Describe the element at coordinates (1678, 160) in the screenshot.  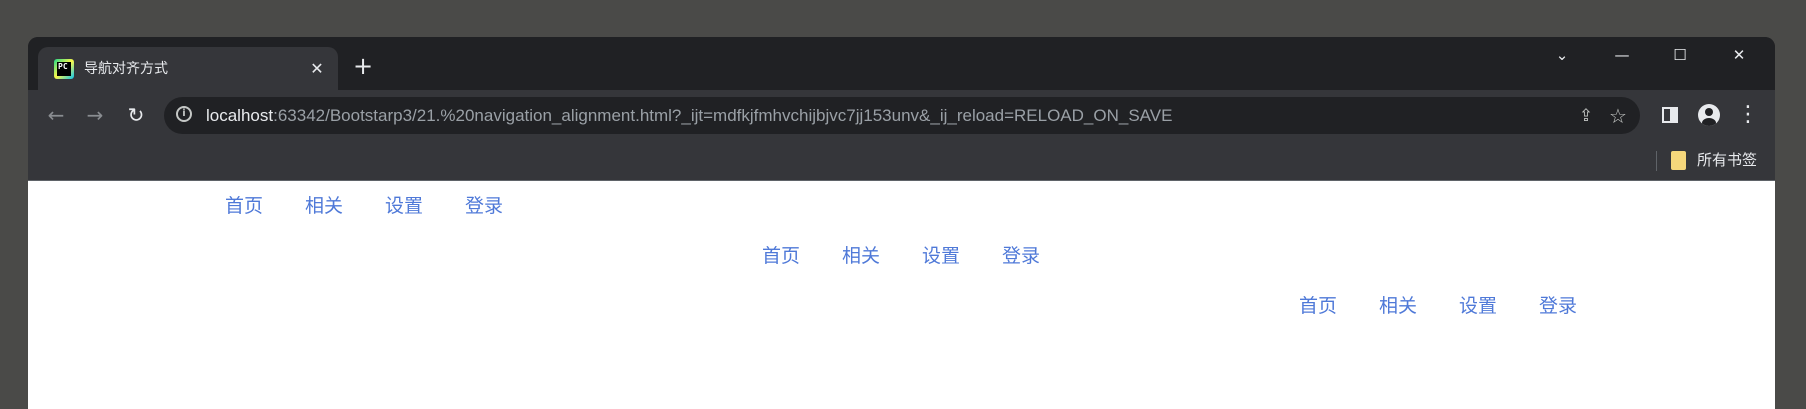
I see `bookmark-folder-icon` at that location.